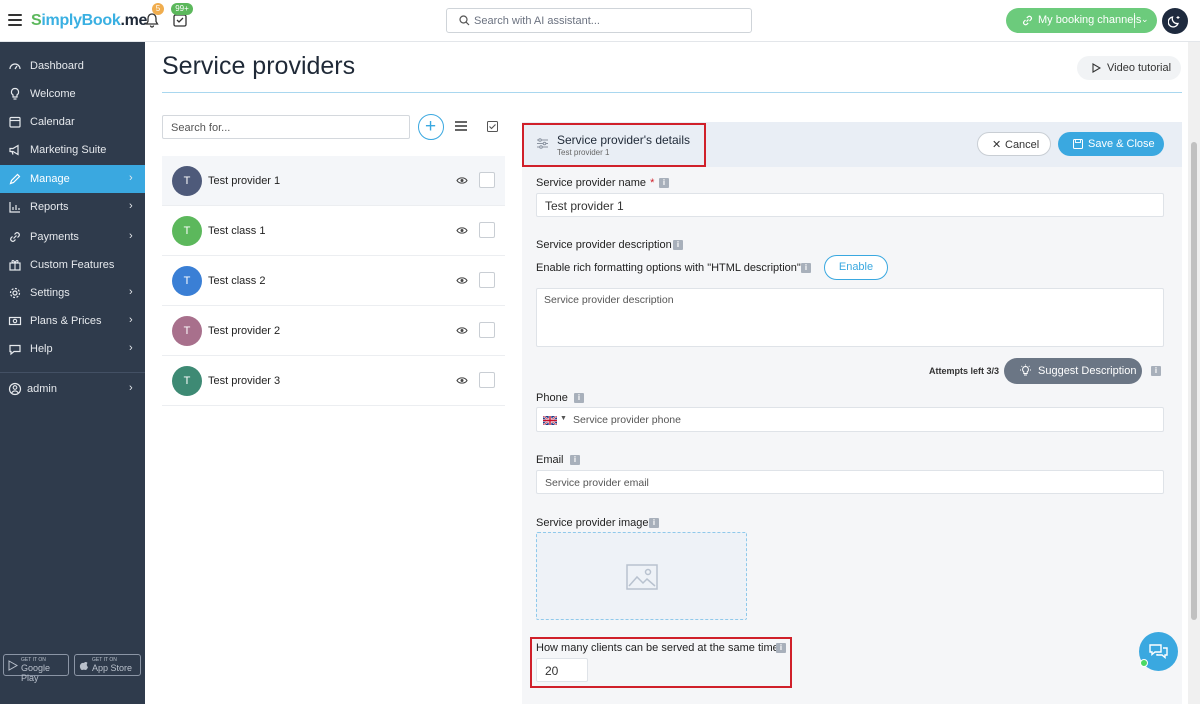 Image resolution: width=1200 pixels, height=704 pixels. What do you see at coordinates (15, 389) in the screenshot?
I see `user-icon` at bounding box center [15, 389].